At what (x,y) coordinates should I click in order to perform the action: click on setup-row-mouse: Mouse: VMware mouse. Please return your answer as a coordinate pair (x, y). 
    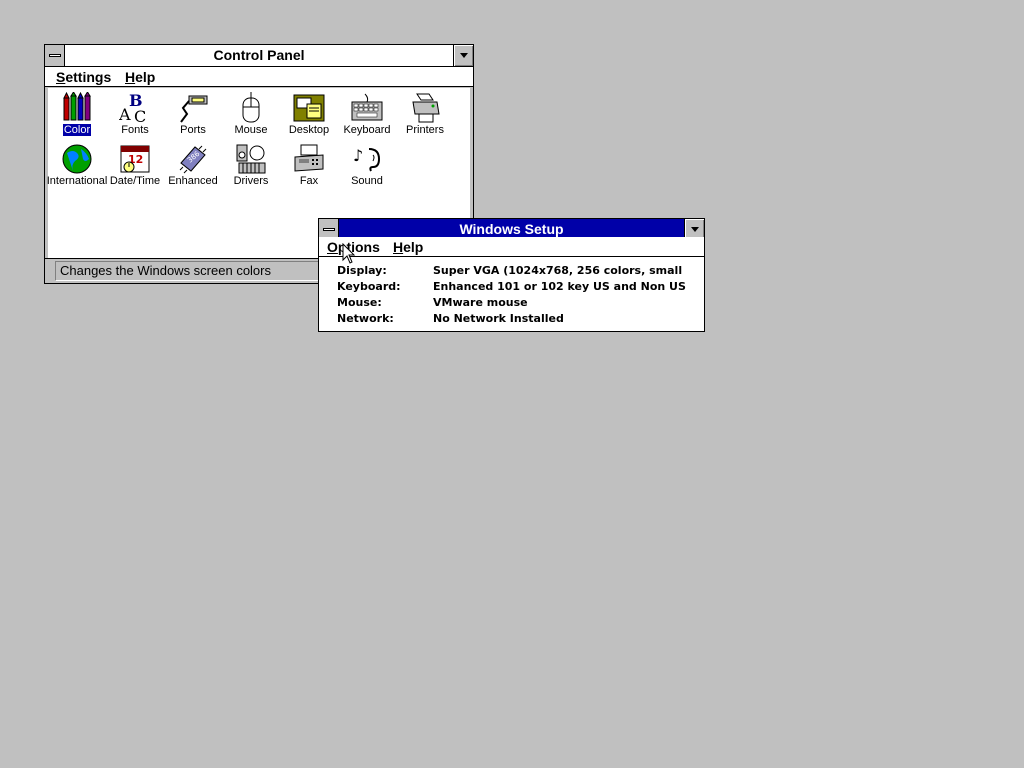
    Looking at the image, I should click on (518, 303).